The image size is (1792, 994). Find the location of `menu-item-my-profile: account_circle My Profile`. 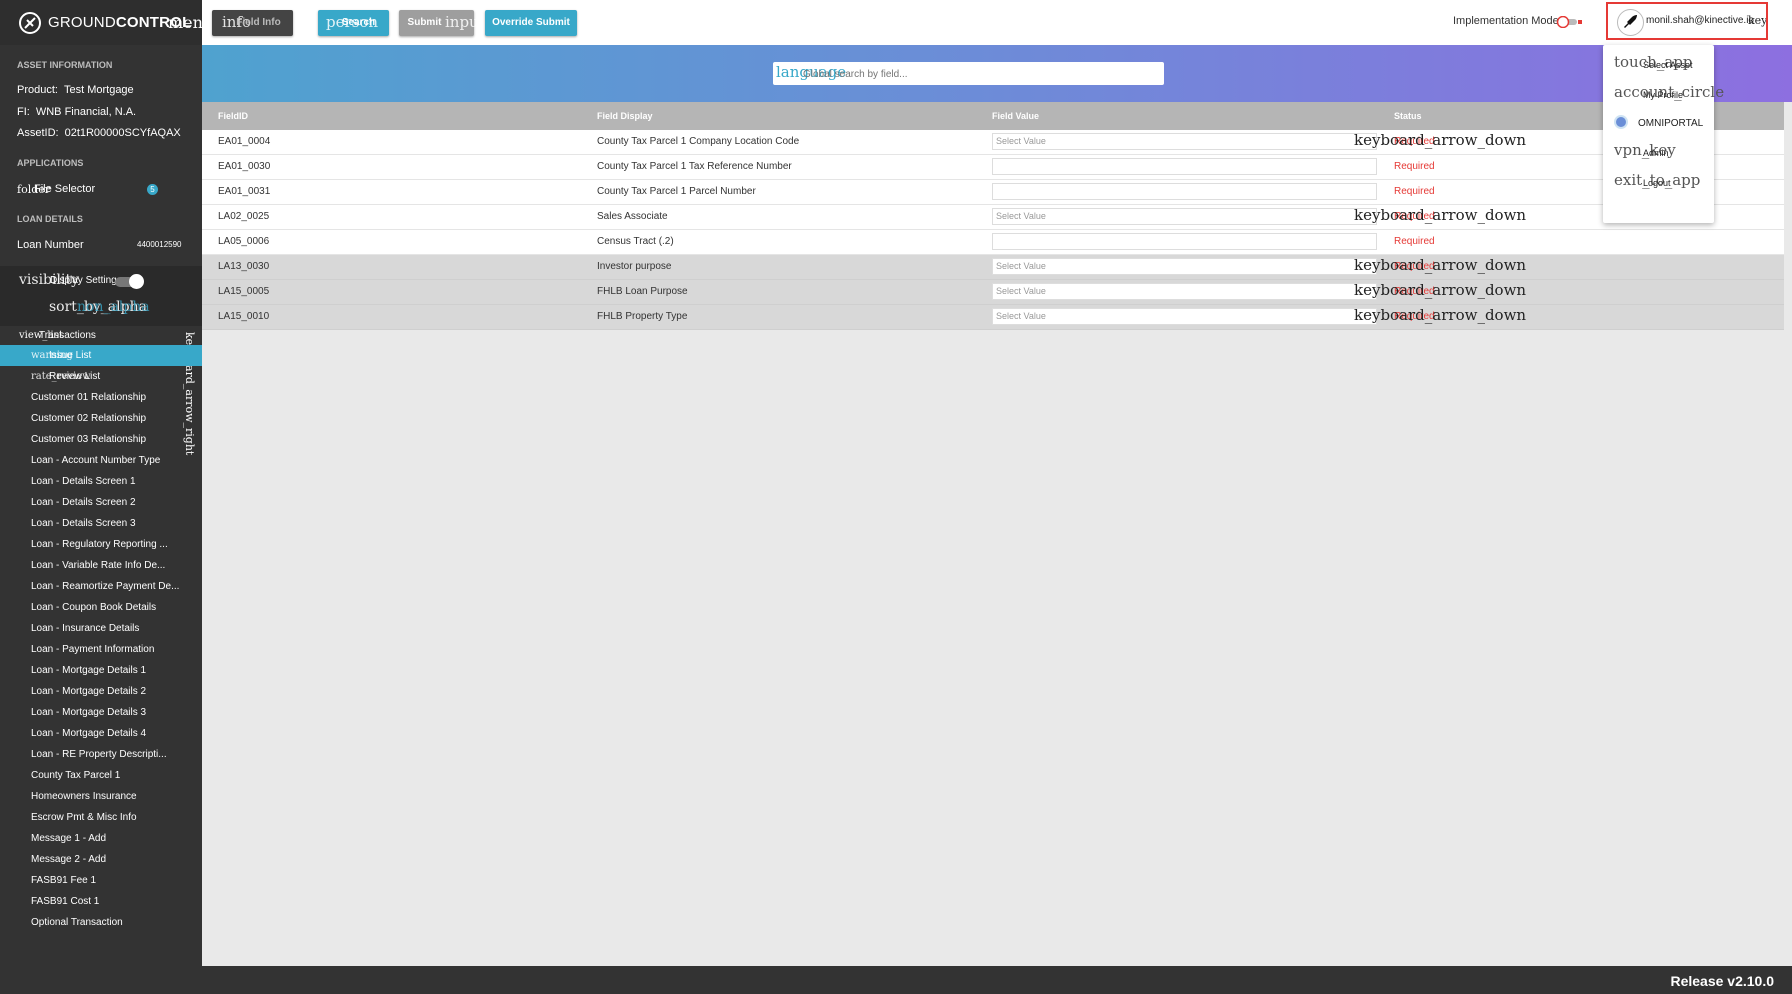

menu-item-my-profile: account_circle My Profile is located at coordinates (1663, 94).